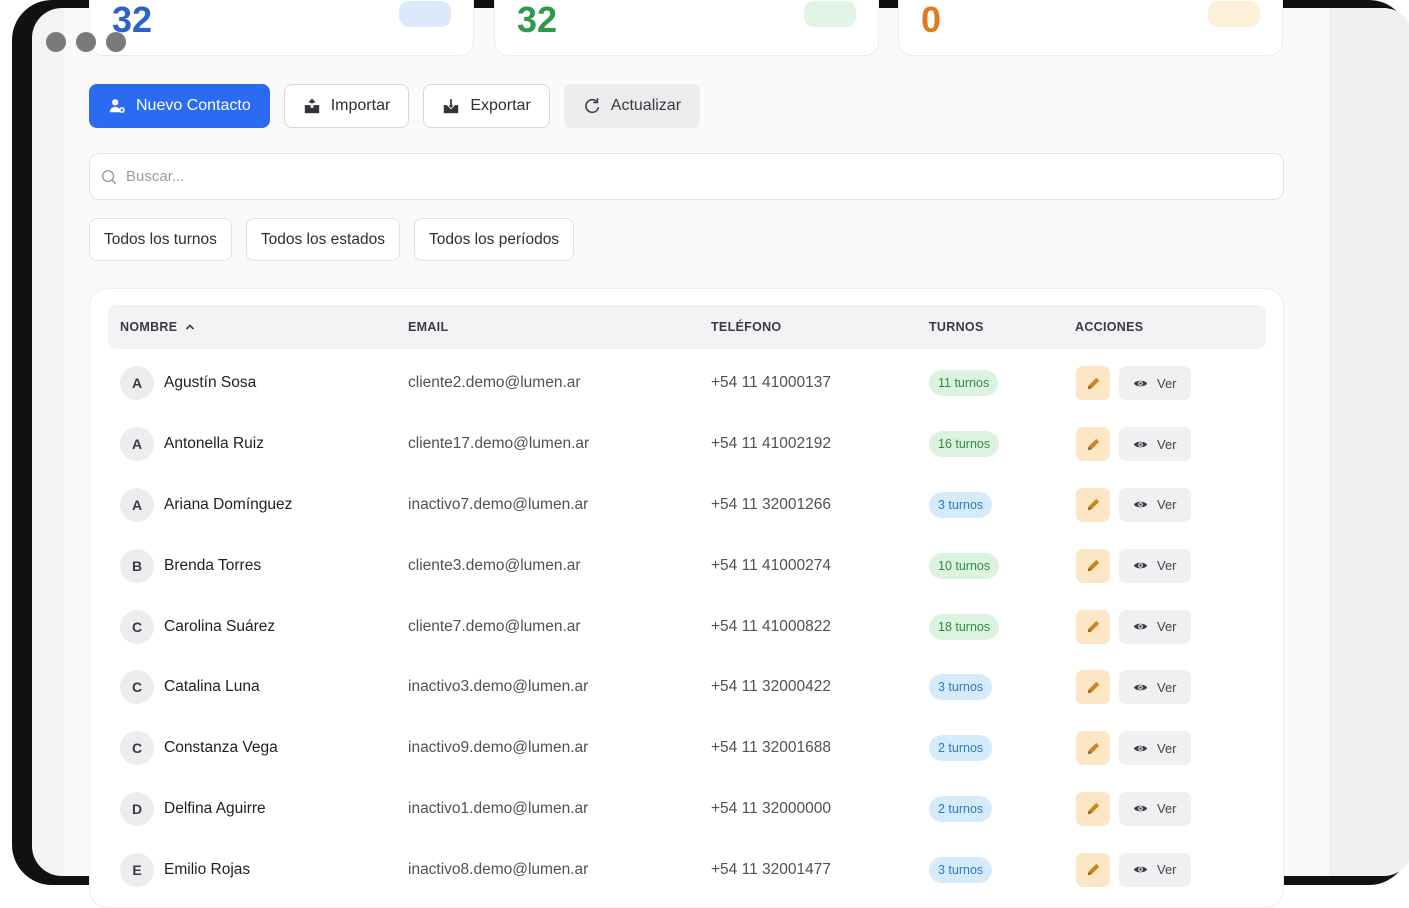 The width and height of the screenshot is (1409, 908). What do you see at coordinates (160, 239) in the screenshot?
I see `filter-shifts-select: Todos los turnos` at bounding box center [160, 239].